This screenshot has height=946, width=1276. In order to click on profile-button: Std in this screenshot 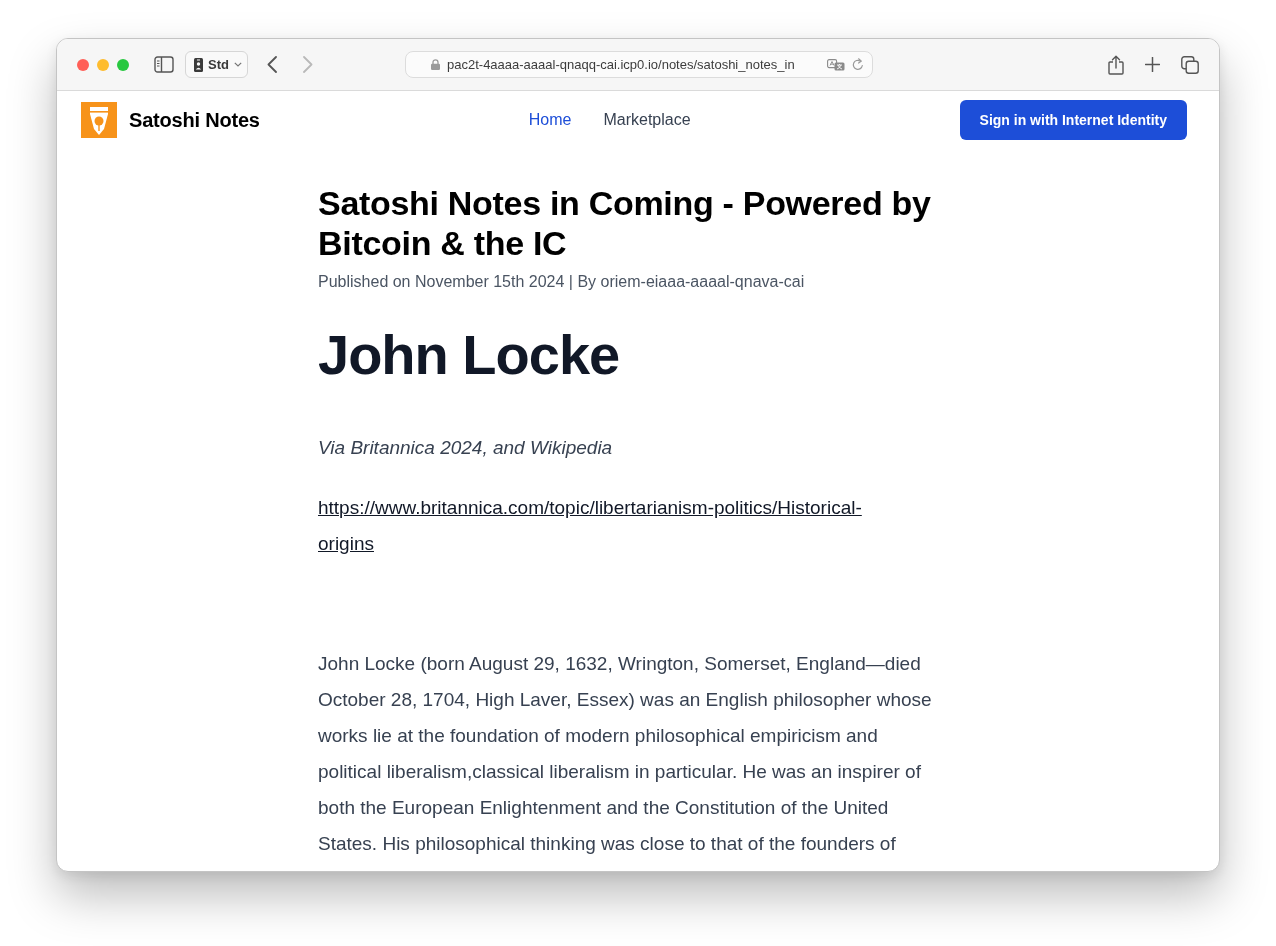, I will do `click(216, 64)`.